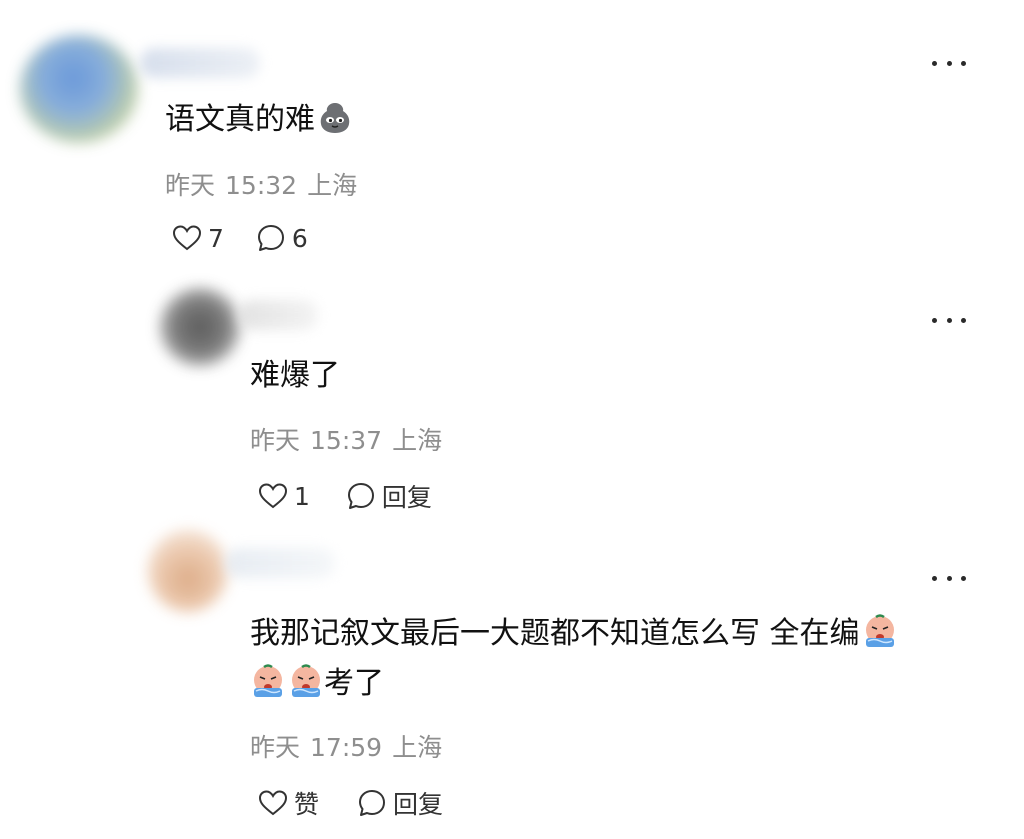 The image size is (1024, 839). What do you see at coordinates (240, 119) in the screenshot?
I see `comment-body: 语文真的难` at bounding box center [240, 119].